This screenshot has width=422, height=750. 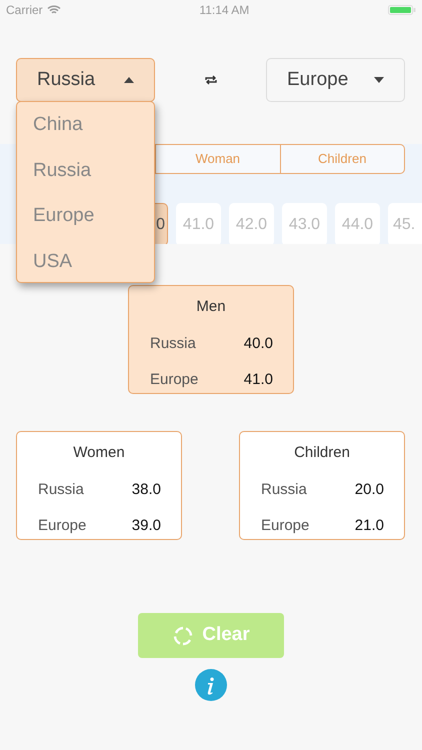 I want to click on battery-icon, so click(x=402, y=10).